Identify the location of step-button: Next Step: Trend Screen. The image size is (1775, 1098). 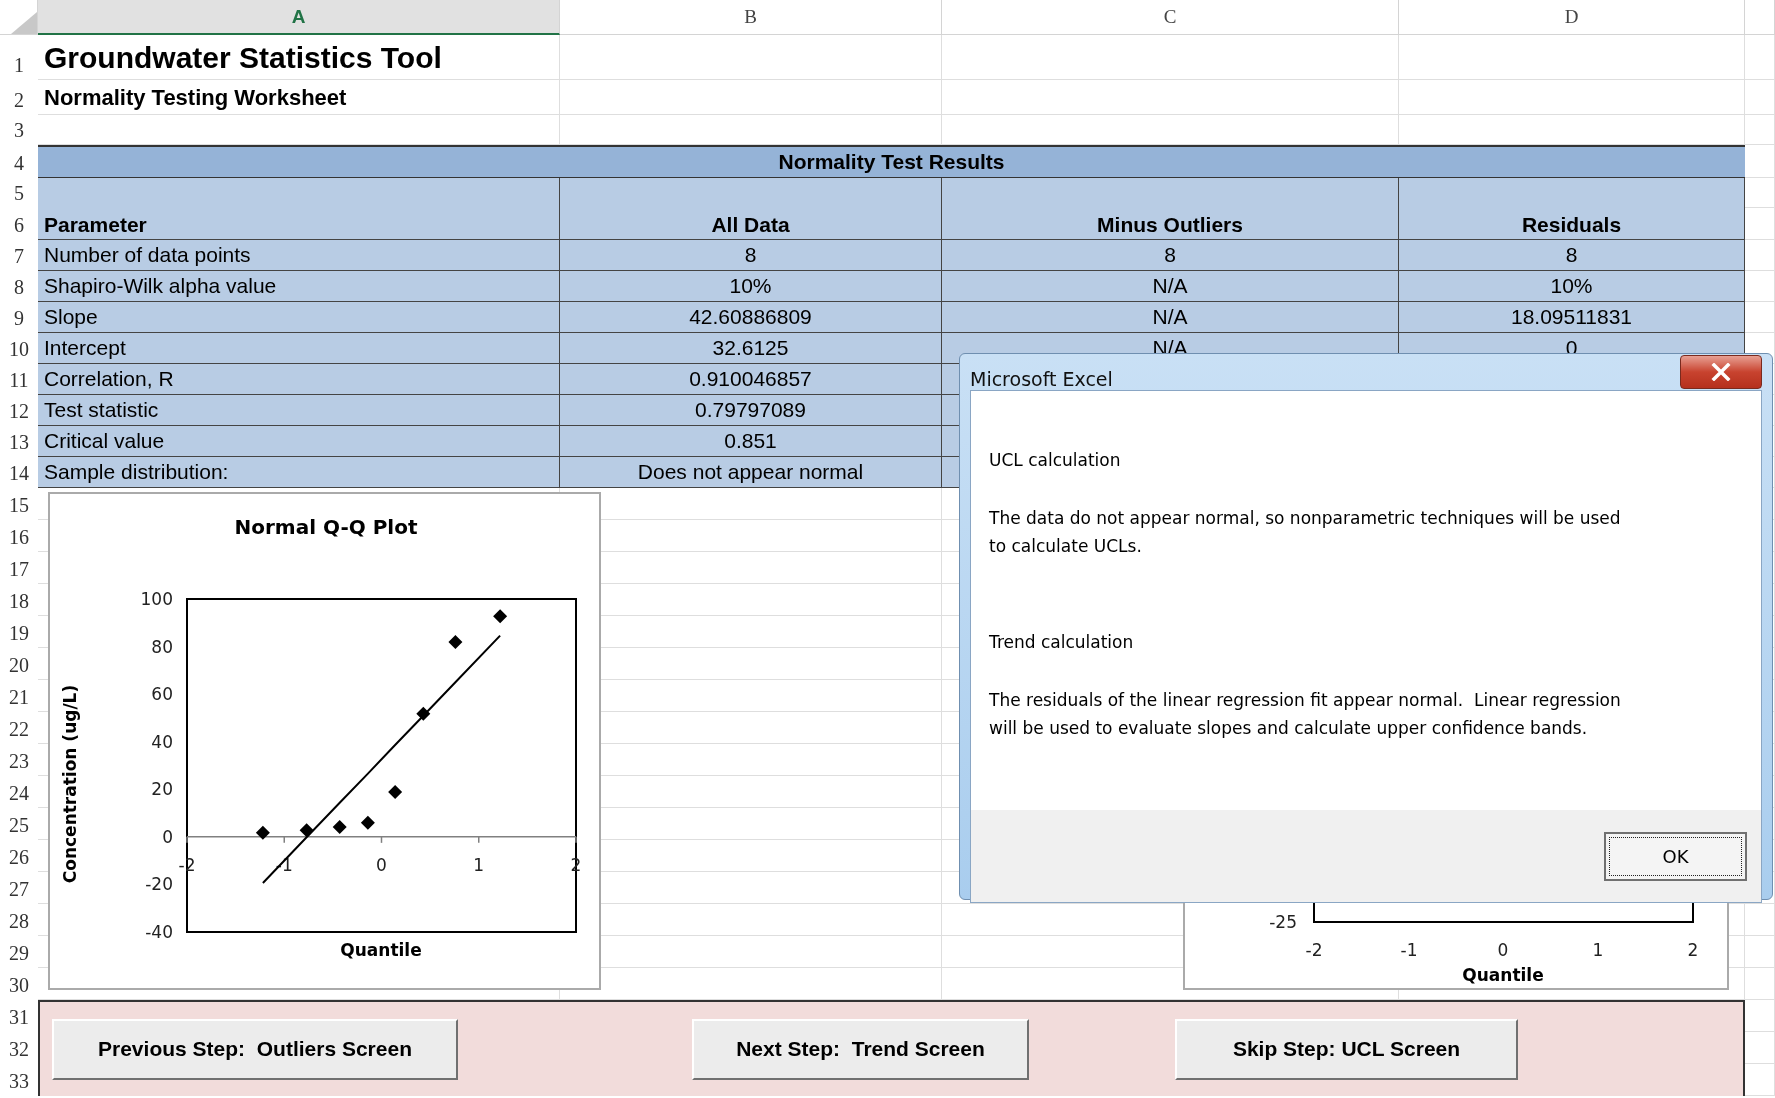
(860, 1049).